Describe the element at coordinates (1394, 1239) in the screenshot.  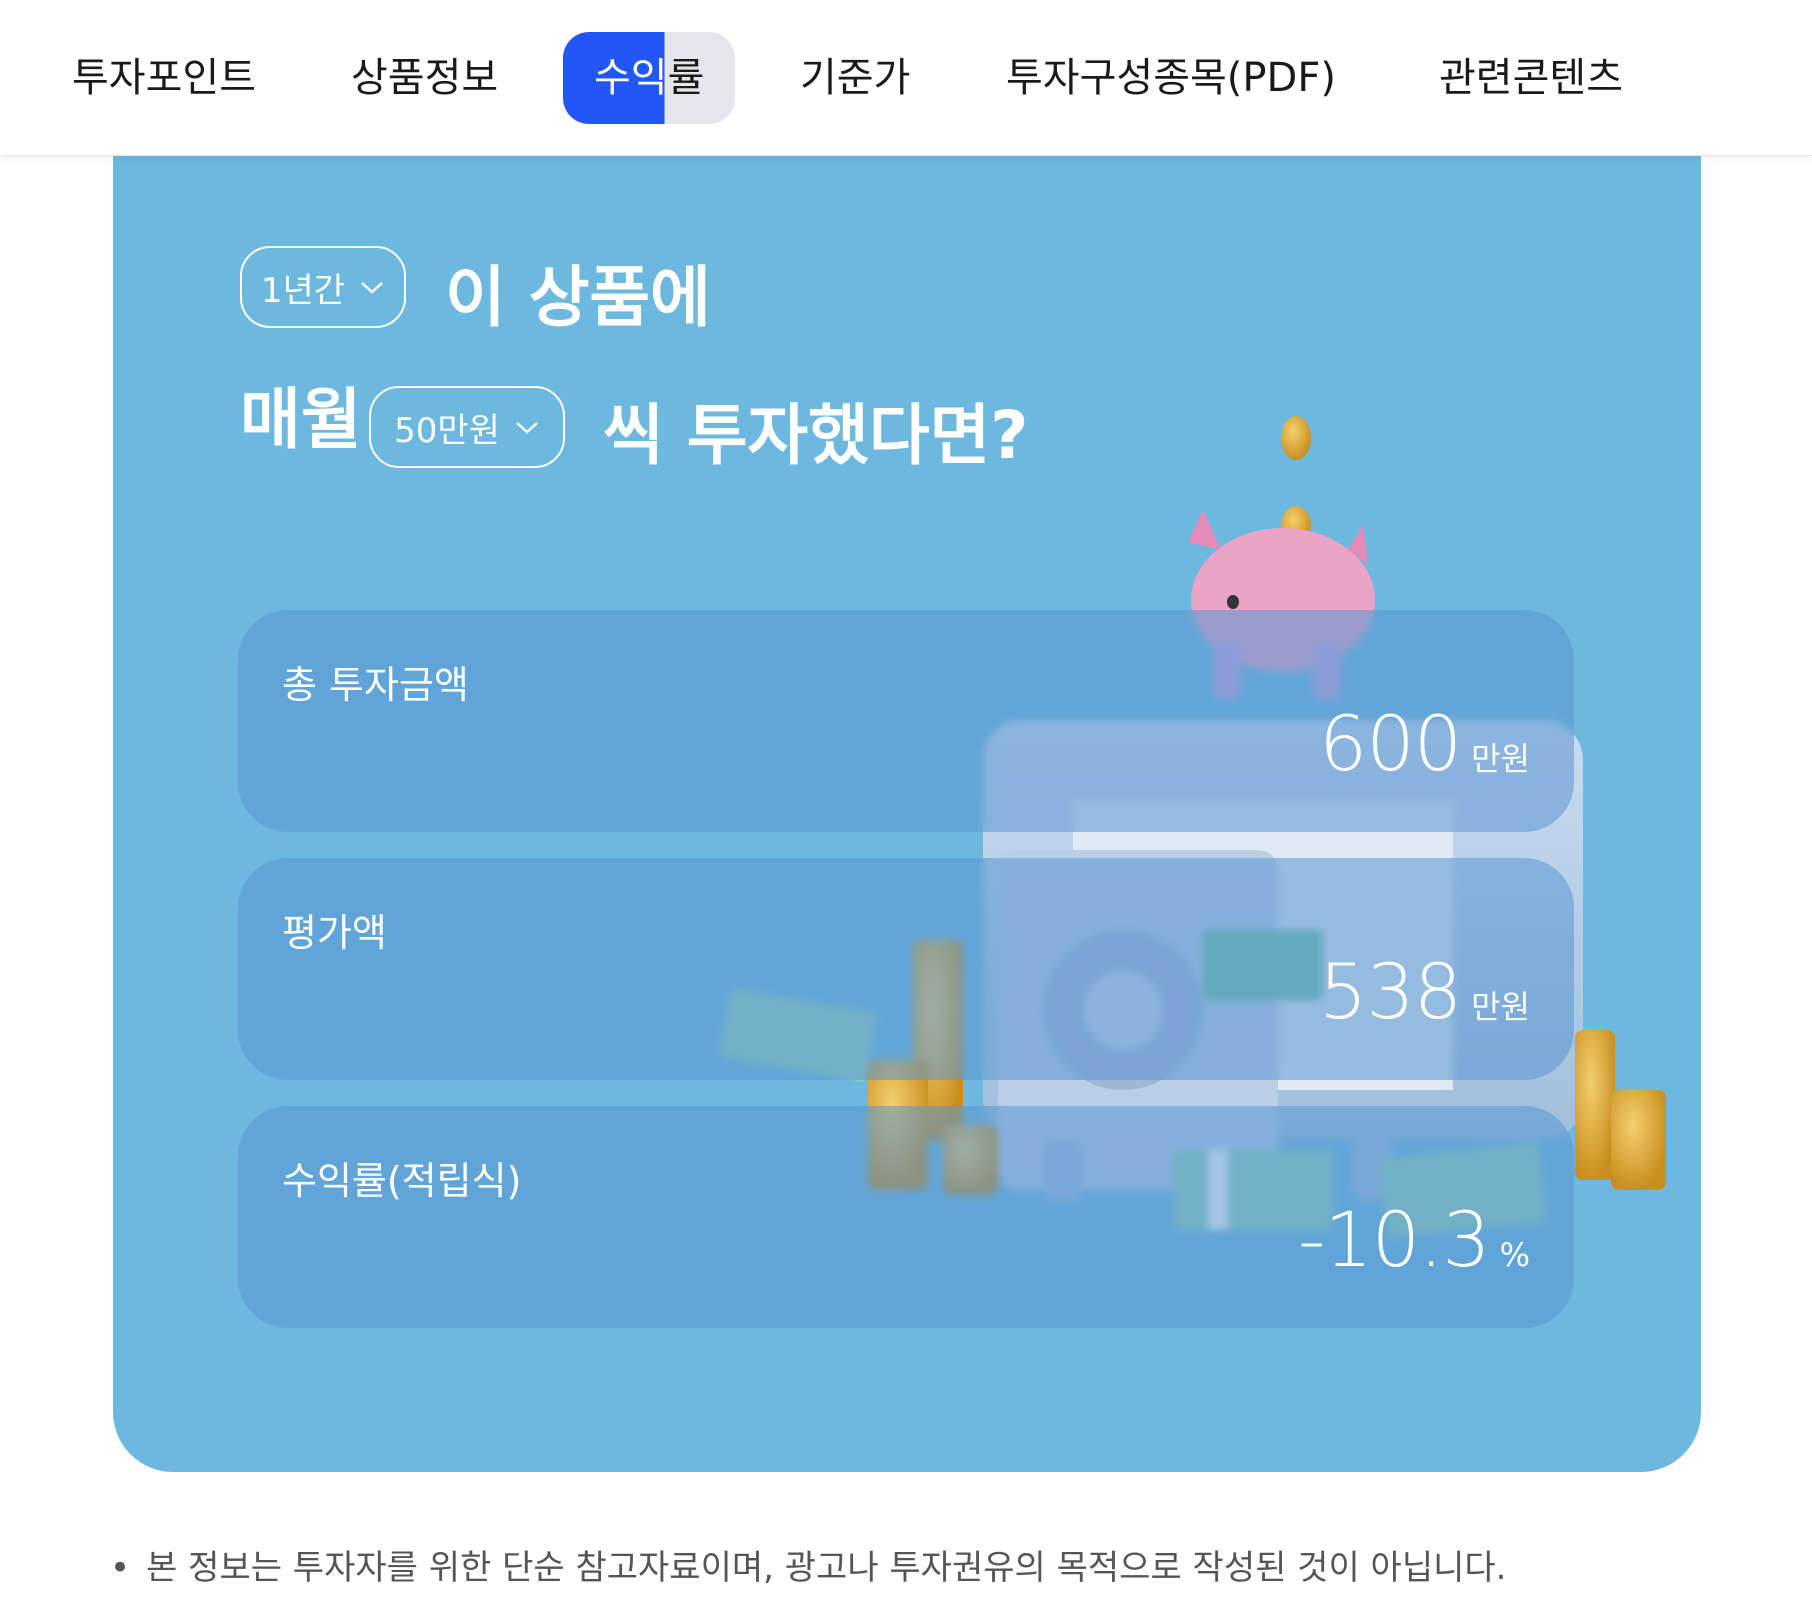
I see `return-rate-number: -10.3` at that location.